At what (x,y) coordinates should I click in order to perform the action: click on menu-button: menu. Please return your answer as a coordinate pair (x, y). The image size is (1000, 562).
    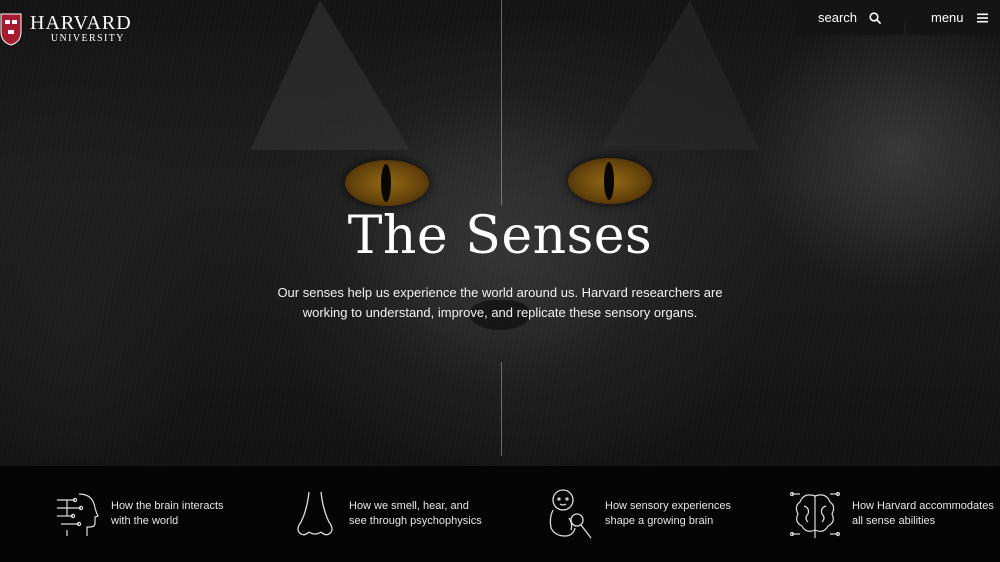
    Looking at the image, I should click on (953, 17).